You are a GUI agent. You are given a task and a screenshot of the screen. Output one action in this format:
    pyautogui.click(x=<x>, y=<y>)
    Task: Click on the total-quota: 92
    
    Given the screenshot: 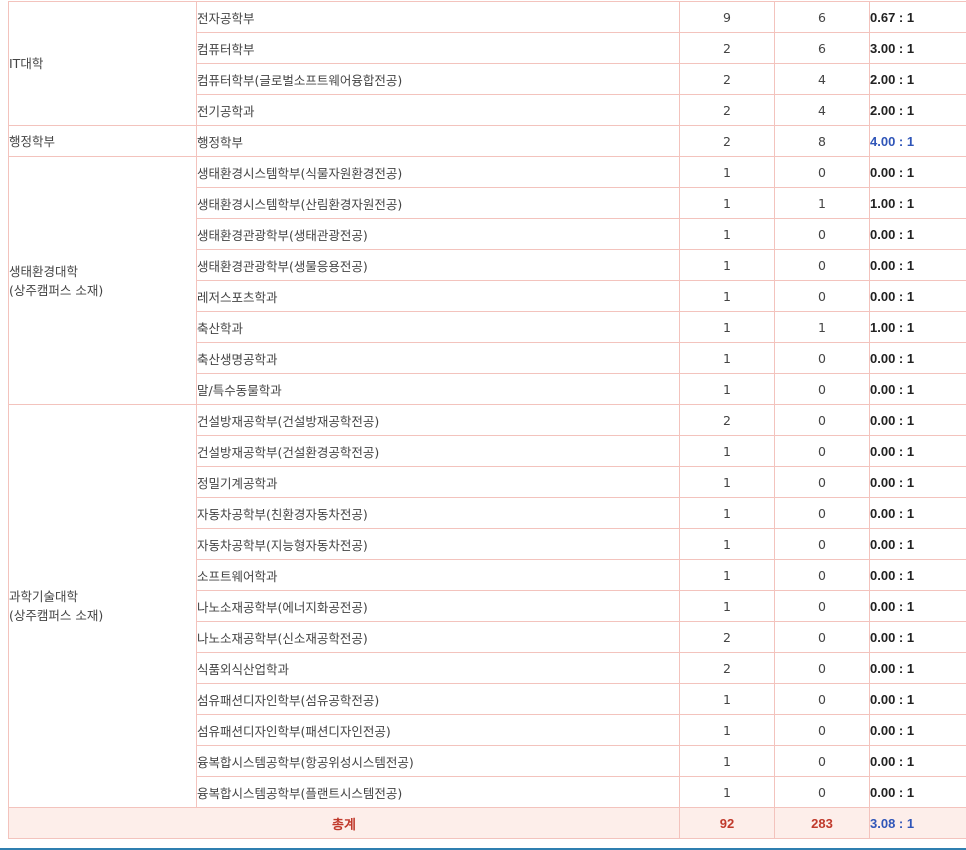 What is the action you would take?
    pyautogui.click(x=727, y=823)
    